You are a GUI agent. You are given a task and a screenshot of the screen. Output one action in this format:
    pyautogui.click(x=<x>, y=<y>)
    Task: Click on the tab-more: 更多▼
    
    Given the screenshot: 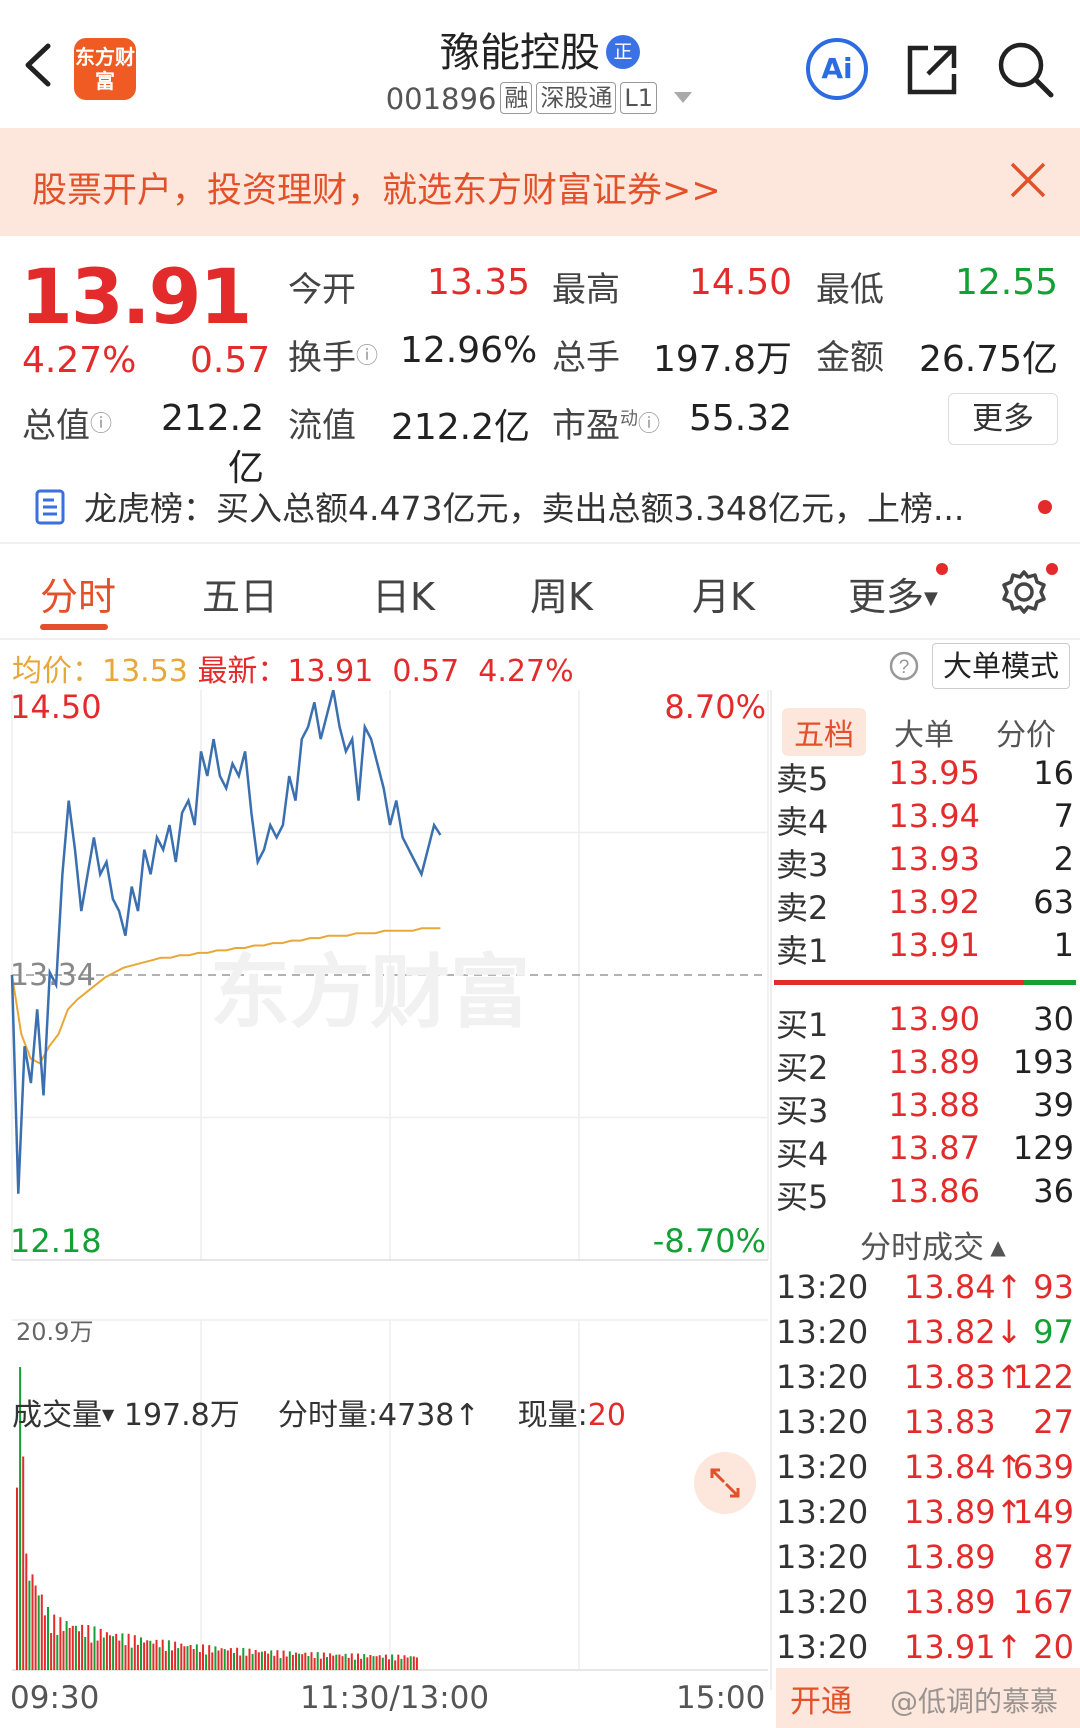 What is the action you would take?
    pyautogui.click(x=893, y=593)
    